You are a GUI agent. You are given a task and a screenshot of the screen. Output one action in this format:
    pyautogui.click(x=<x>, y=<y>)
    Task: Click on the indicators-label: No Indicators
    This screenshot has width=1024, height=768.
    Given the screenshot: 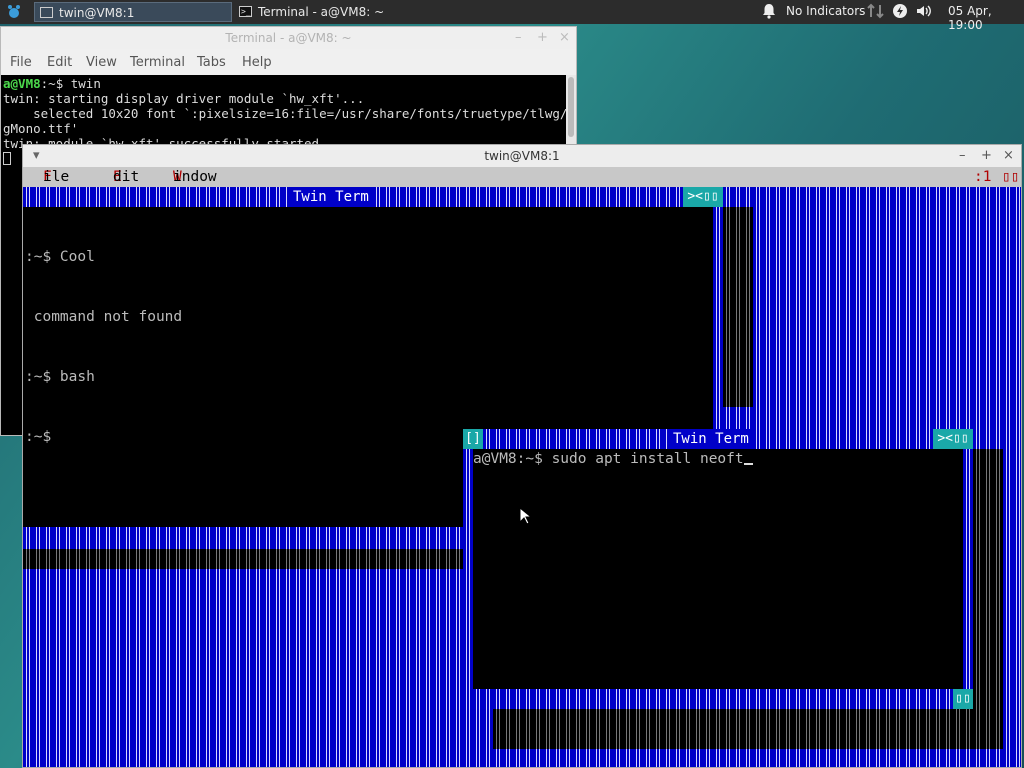 What is the action you would take?
    pyautogui.click(x=825, y=11)
    